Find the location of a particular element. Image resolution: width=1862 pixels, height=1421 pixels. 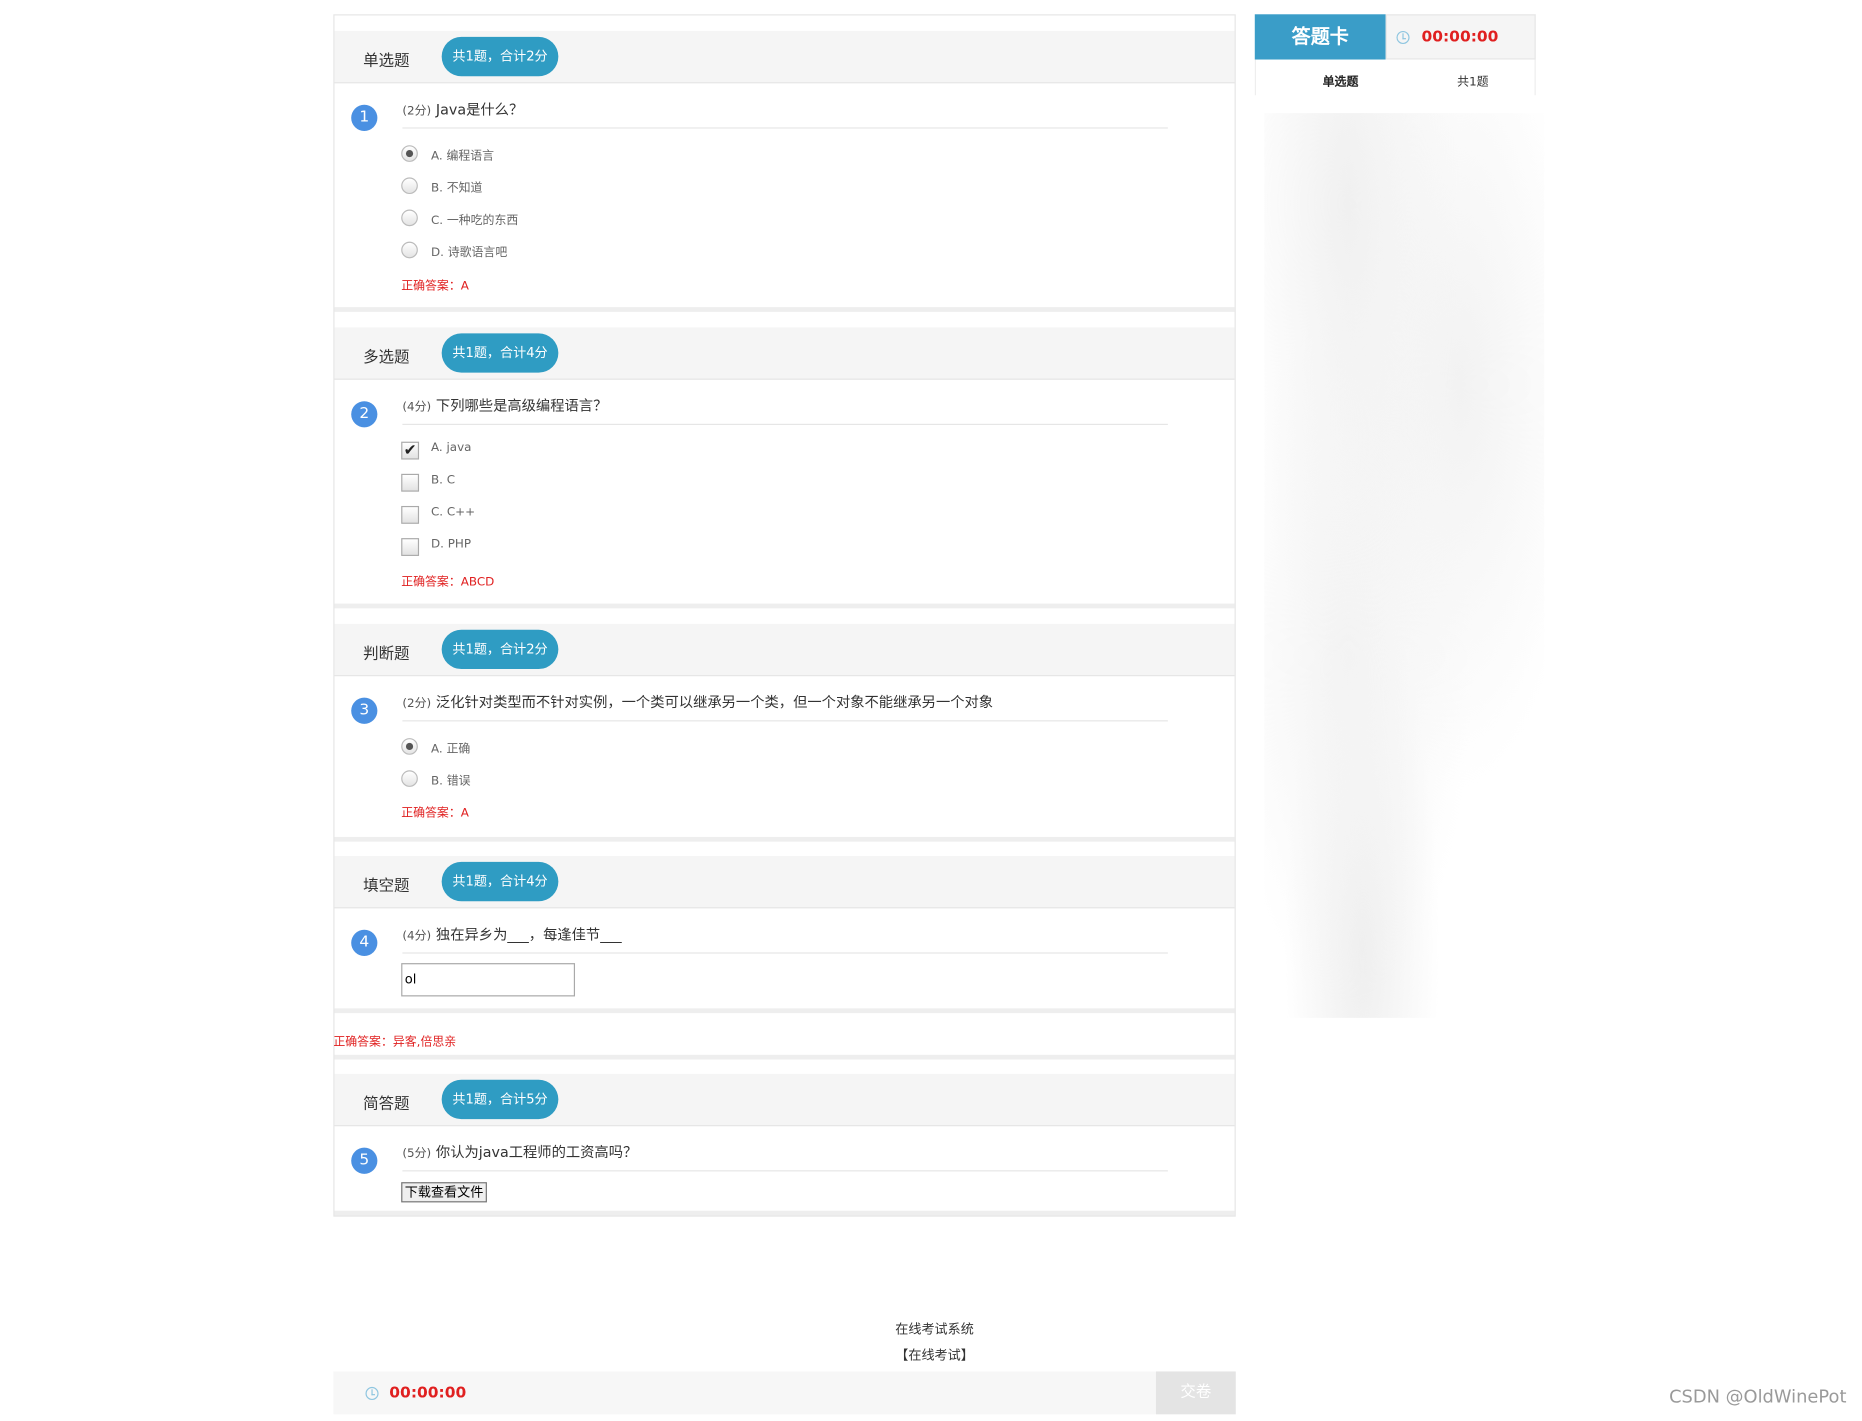

option-label: D. 诗歌语言吧 is located at coordinates (469, 253).